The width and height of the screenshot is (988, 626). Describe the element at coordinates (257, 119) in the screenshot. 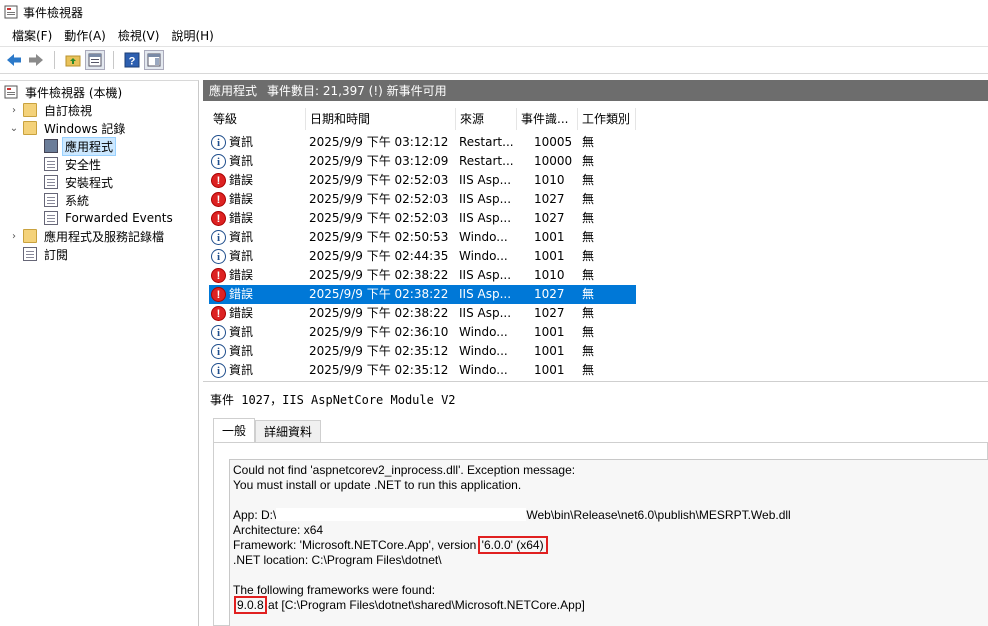

I see `column-header-level: 等級` at that location.